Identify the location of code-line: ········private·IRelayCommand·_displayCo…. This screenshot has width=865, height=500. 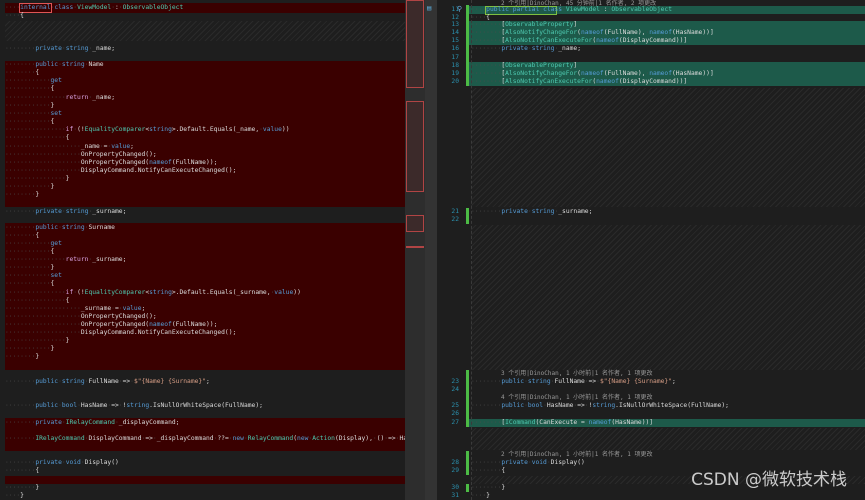
(92, 423).